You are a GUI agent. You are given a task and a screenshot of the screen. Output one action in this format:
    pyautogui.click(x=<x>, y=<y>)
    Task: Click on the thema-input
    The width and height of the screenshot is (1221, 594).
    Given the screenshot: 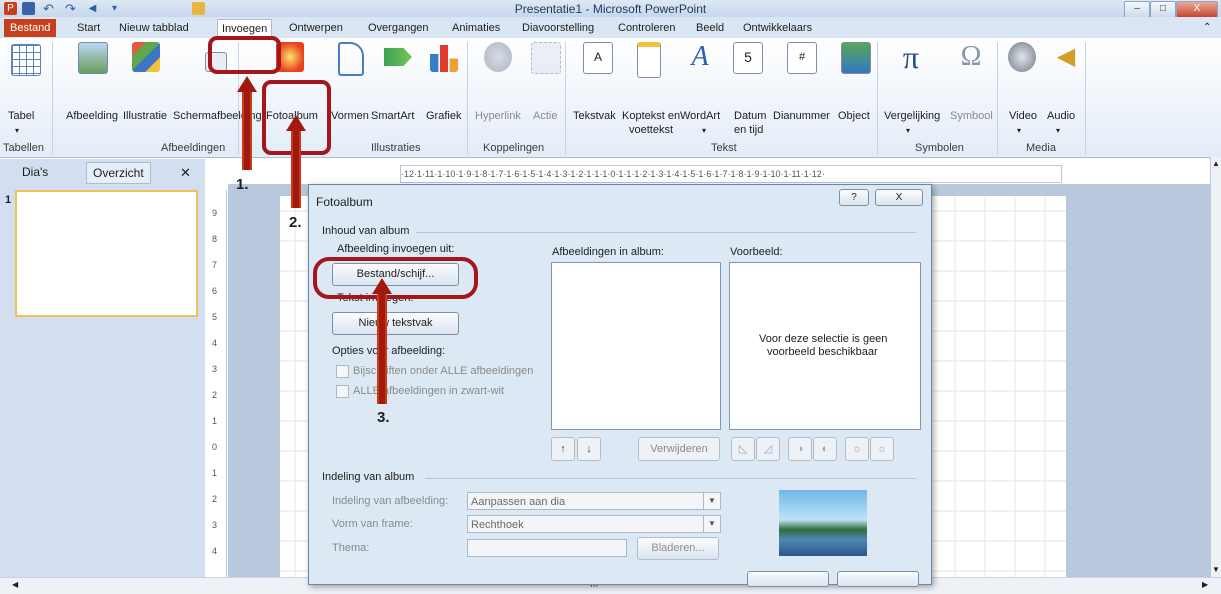 What is the action you would take?
    pyautogui.click(x=547, y=548)
    